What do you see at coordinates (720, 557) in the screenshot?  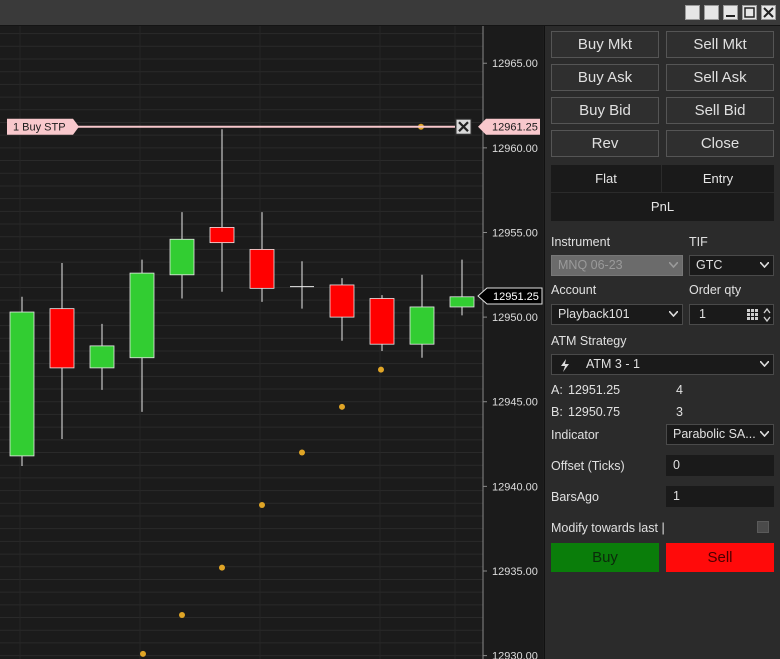 I see `sell-button: Sell` at bounding box center [720, 557].